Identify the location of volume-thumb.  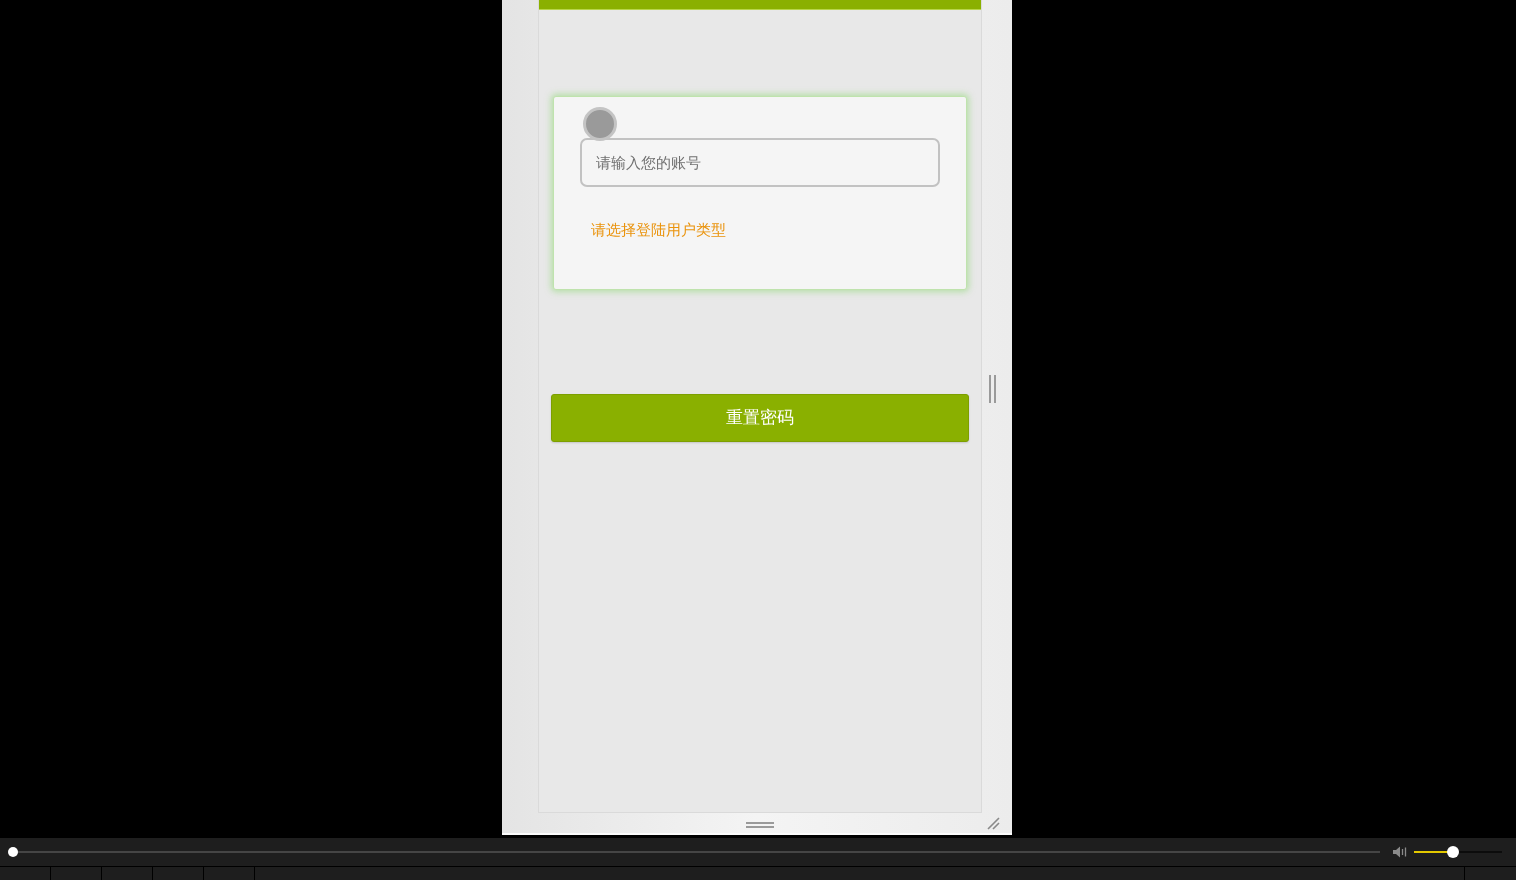
(1452, 852).